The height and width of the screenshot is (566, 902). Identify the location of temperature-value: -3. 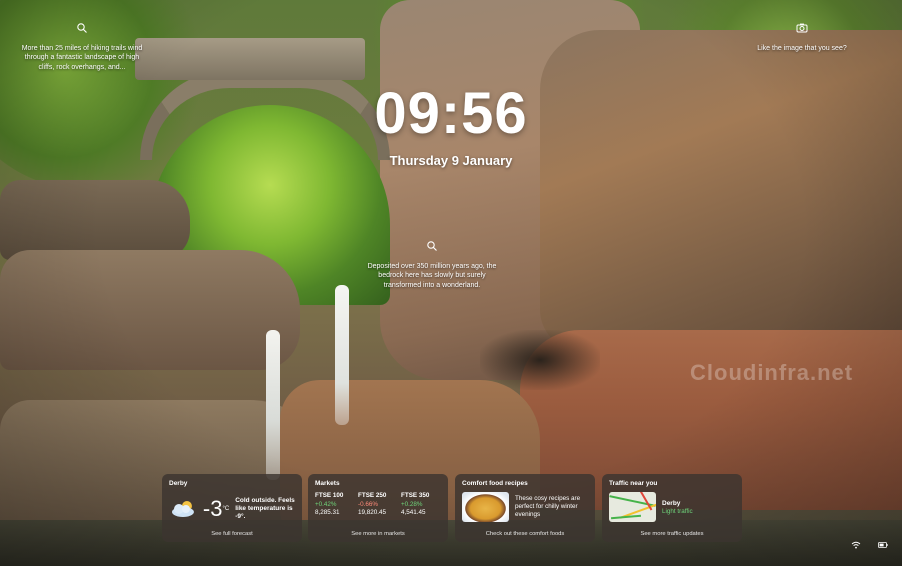
(212, 508).